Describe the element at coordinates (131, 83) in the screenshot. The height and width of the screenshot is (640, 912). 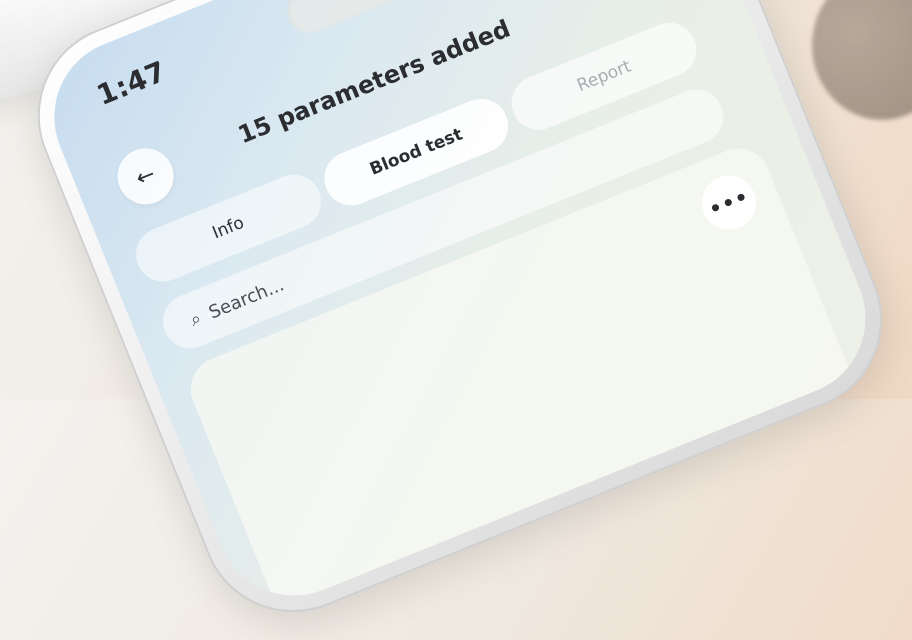
I see `status-time: 1:47` at that location.